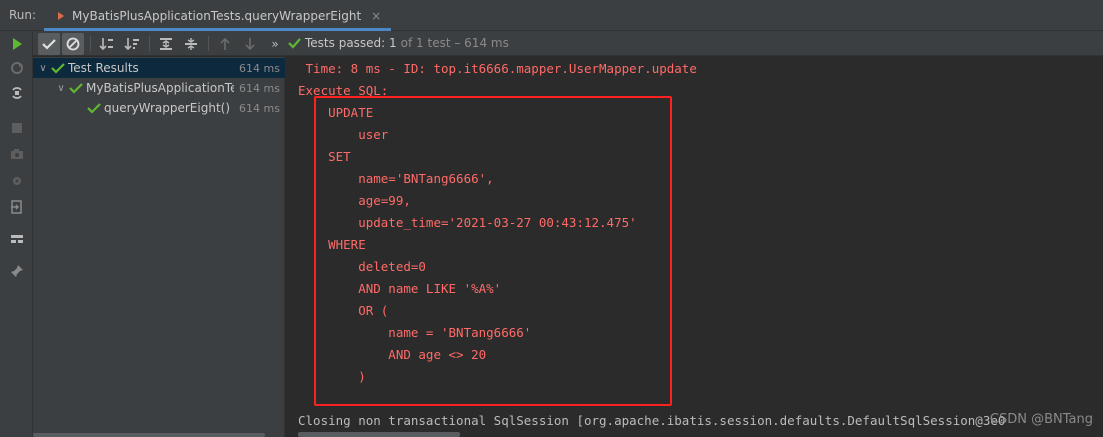 This screenshot has height=437, width=1103. I want to click on more-actions-button: », so click(275, 44).